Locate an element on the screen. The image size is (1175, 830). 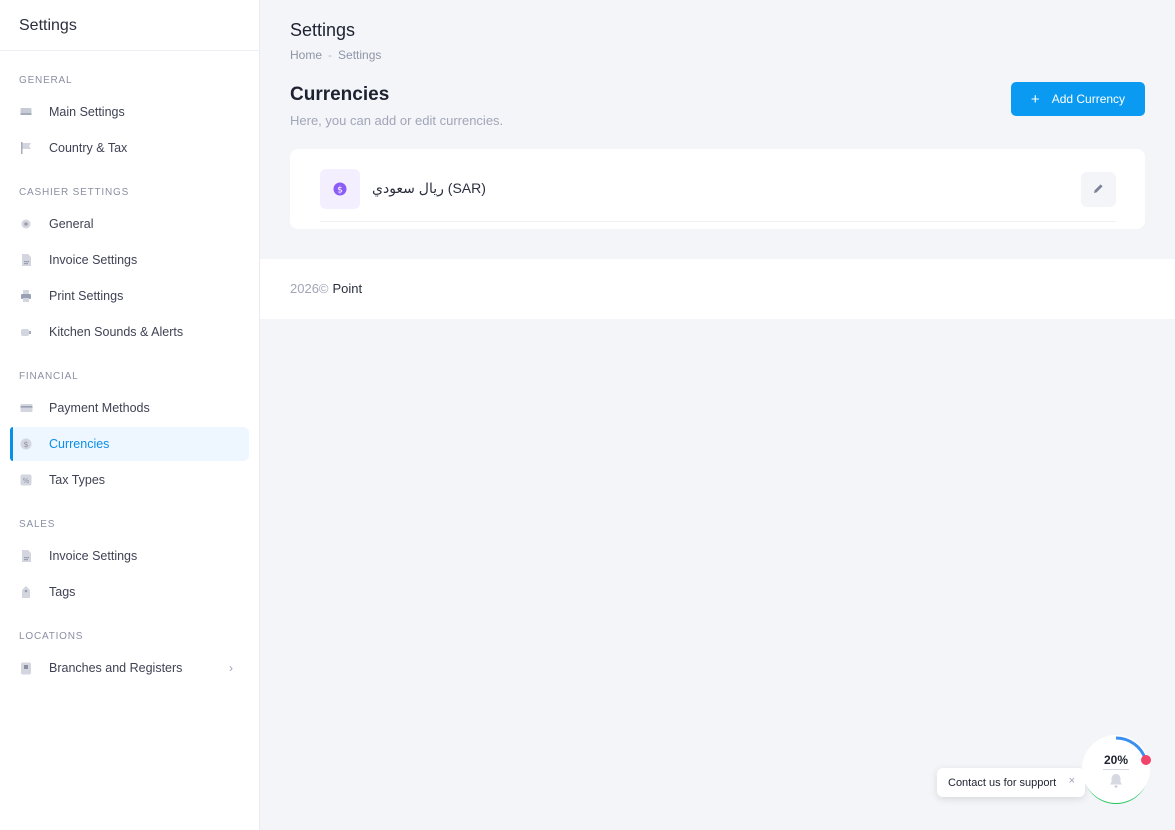
section-sales: SALES Invoice Settings Tags is located at coordinates (129, 563).